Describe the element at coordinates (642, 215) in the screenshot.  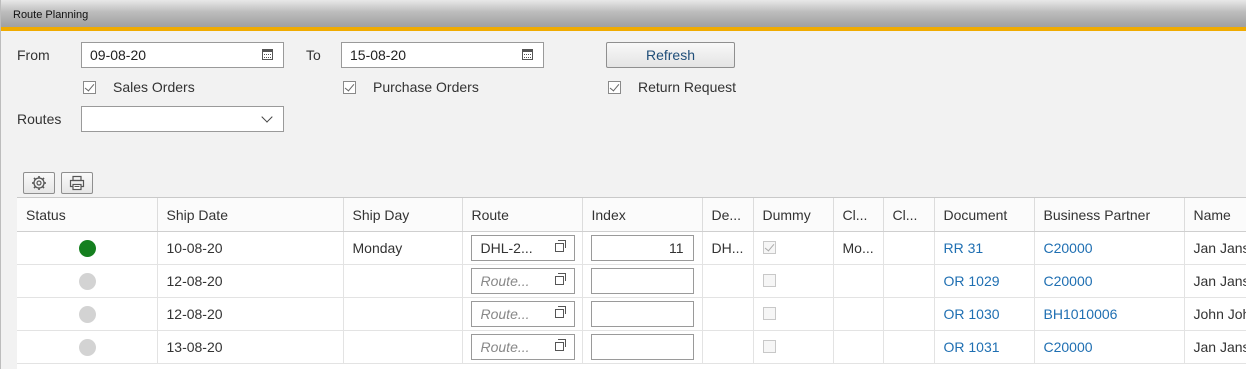
I see `col-index: Index` at that location.